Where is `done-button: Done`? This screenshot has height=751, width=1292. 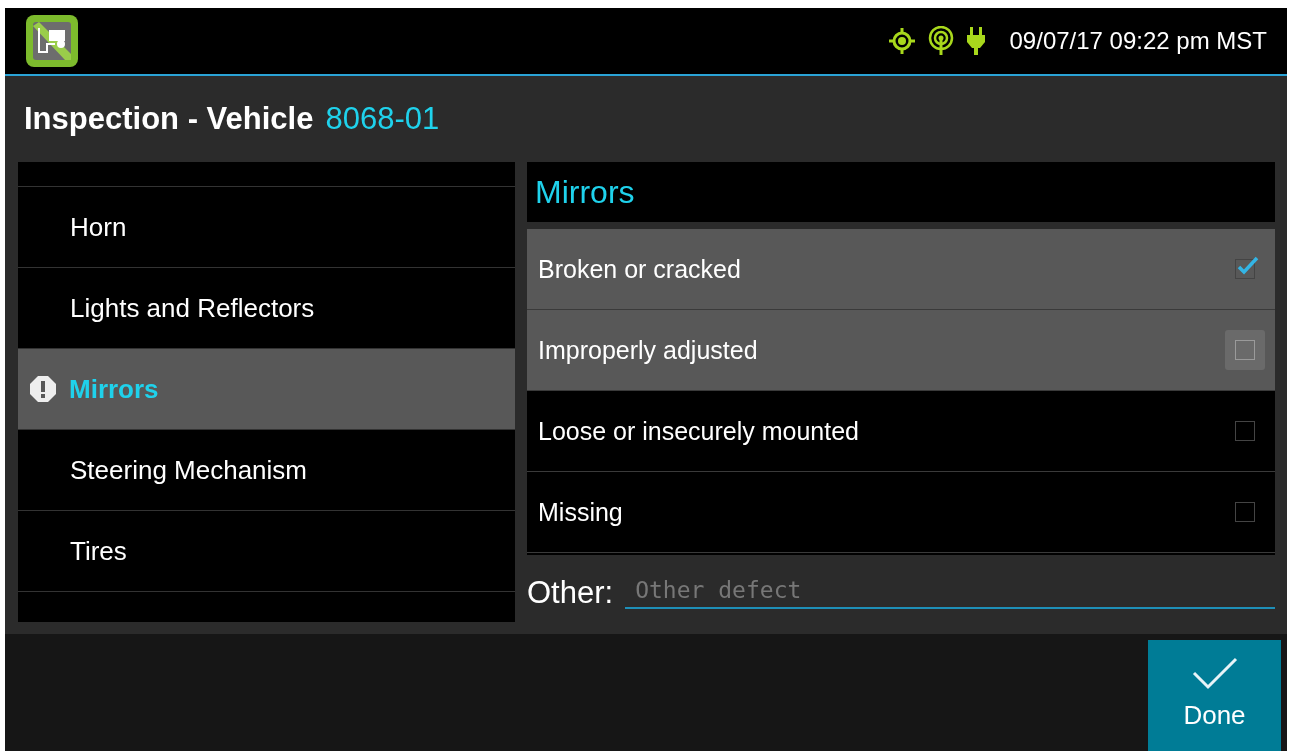 done-button: Done is located at coordinates (1214, 695).